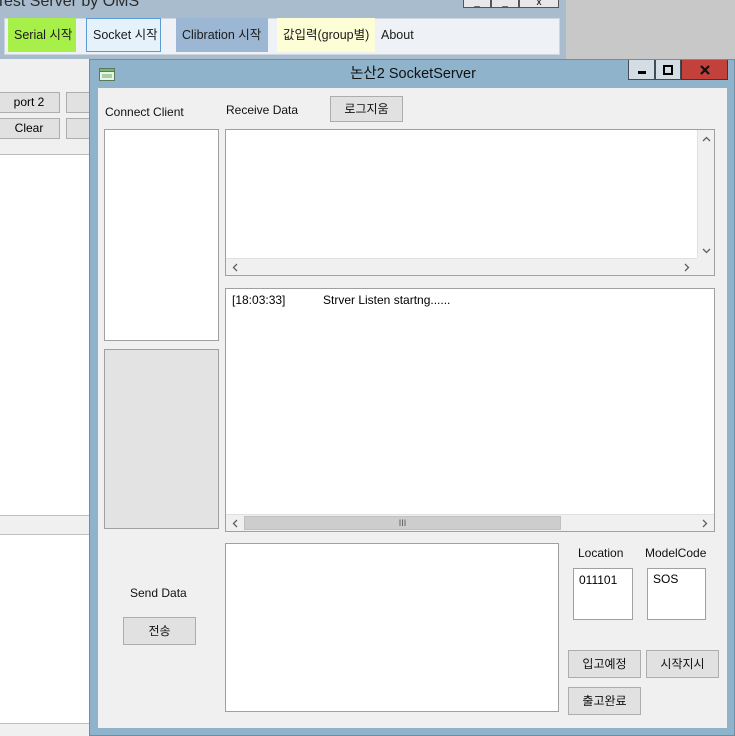 The image size is (735, 736). Describe the element at coordinates (539, 4) in the screenshot. I see `bg-close-button: x` at that location.